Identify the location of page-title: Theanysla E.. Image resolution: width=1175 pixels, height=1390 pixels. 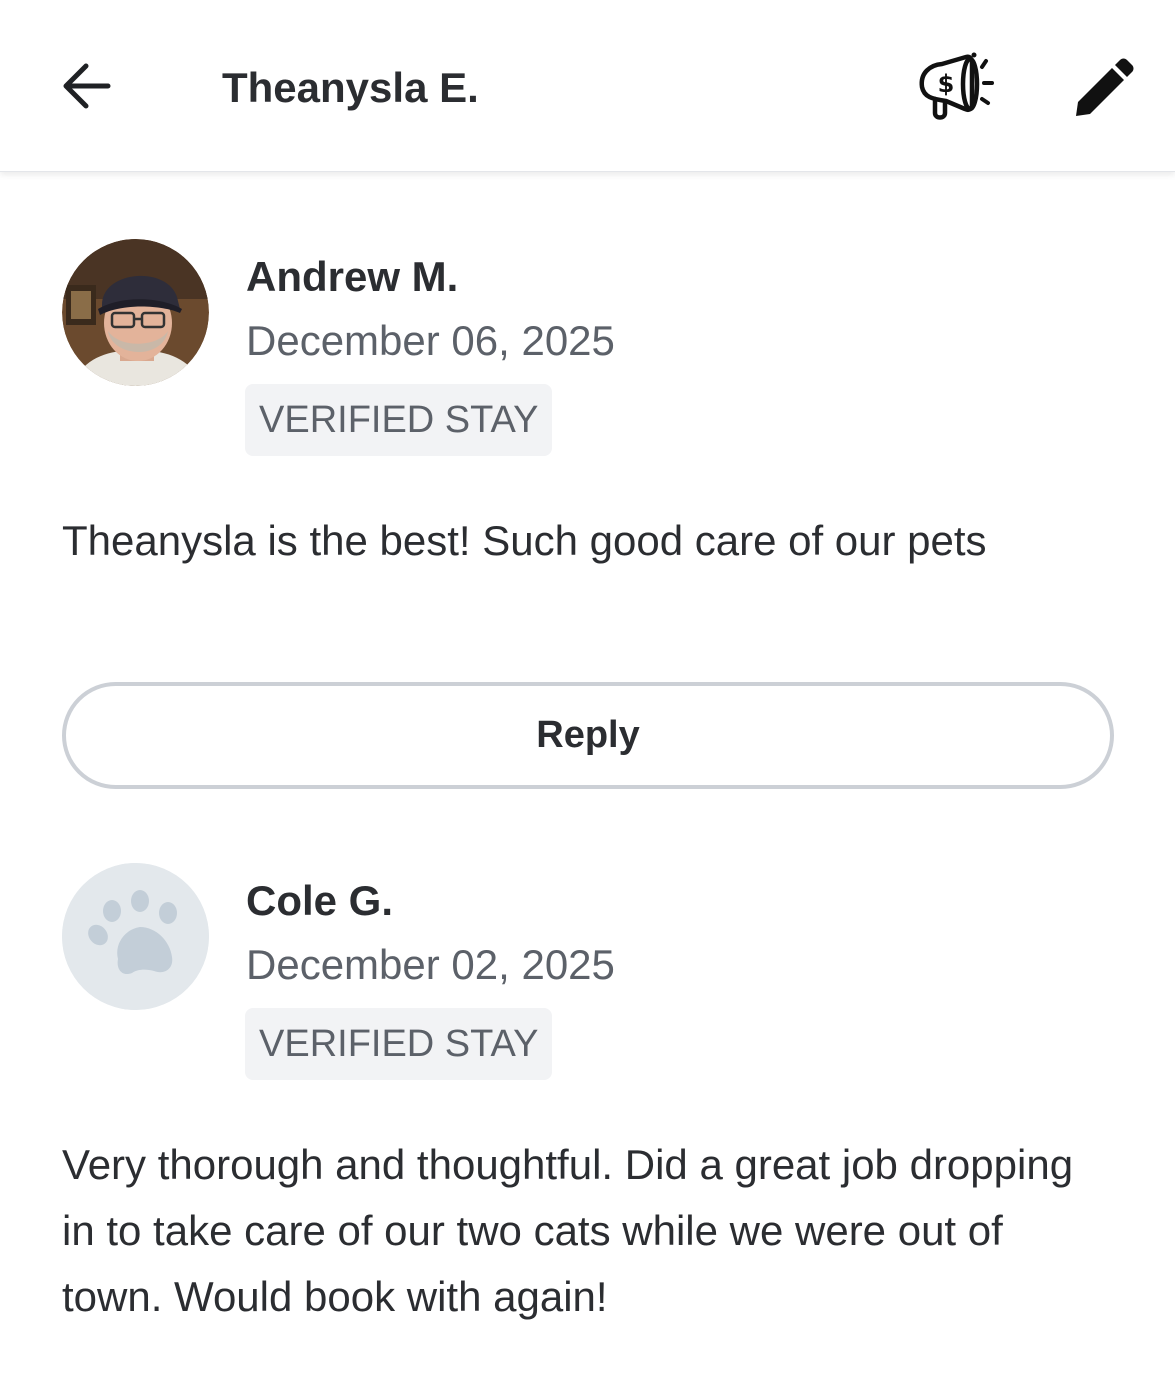
(350, 87).